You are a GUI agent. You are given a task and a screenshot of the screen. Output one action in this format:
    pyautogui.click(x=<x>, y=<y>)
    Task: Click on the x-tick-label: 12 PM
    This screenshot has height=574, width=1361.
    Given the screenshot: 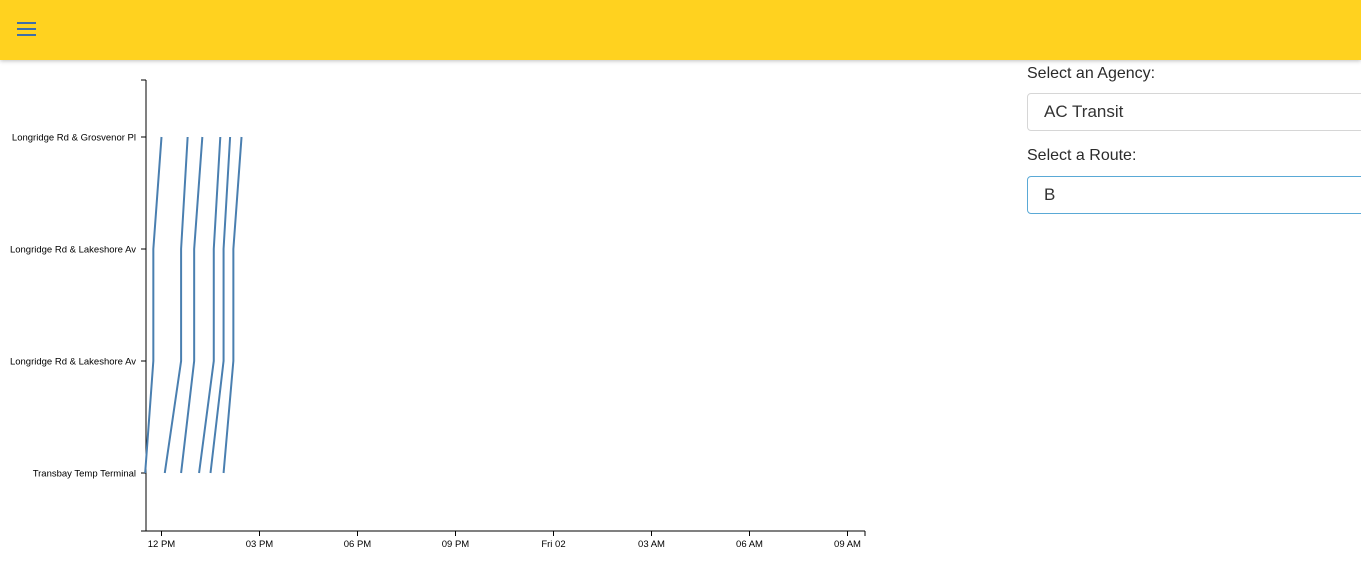 What is the action you would take?
    pyautogui.click(x=162, y=544)
    